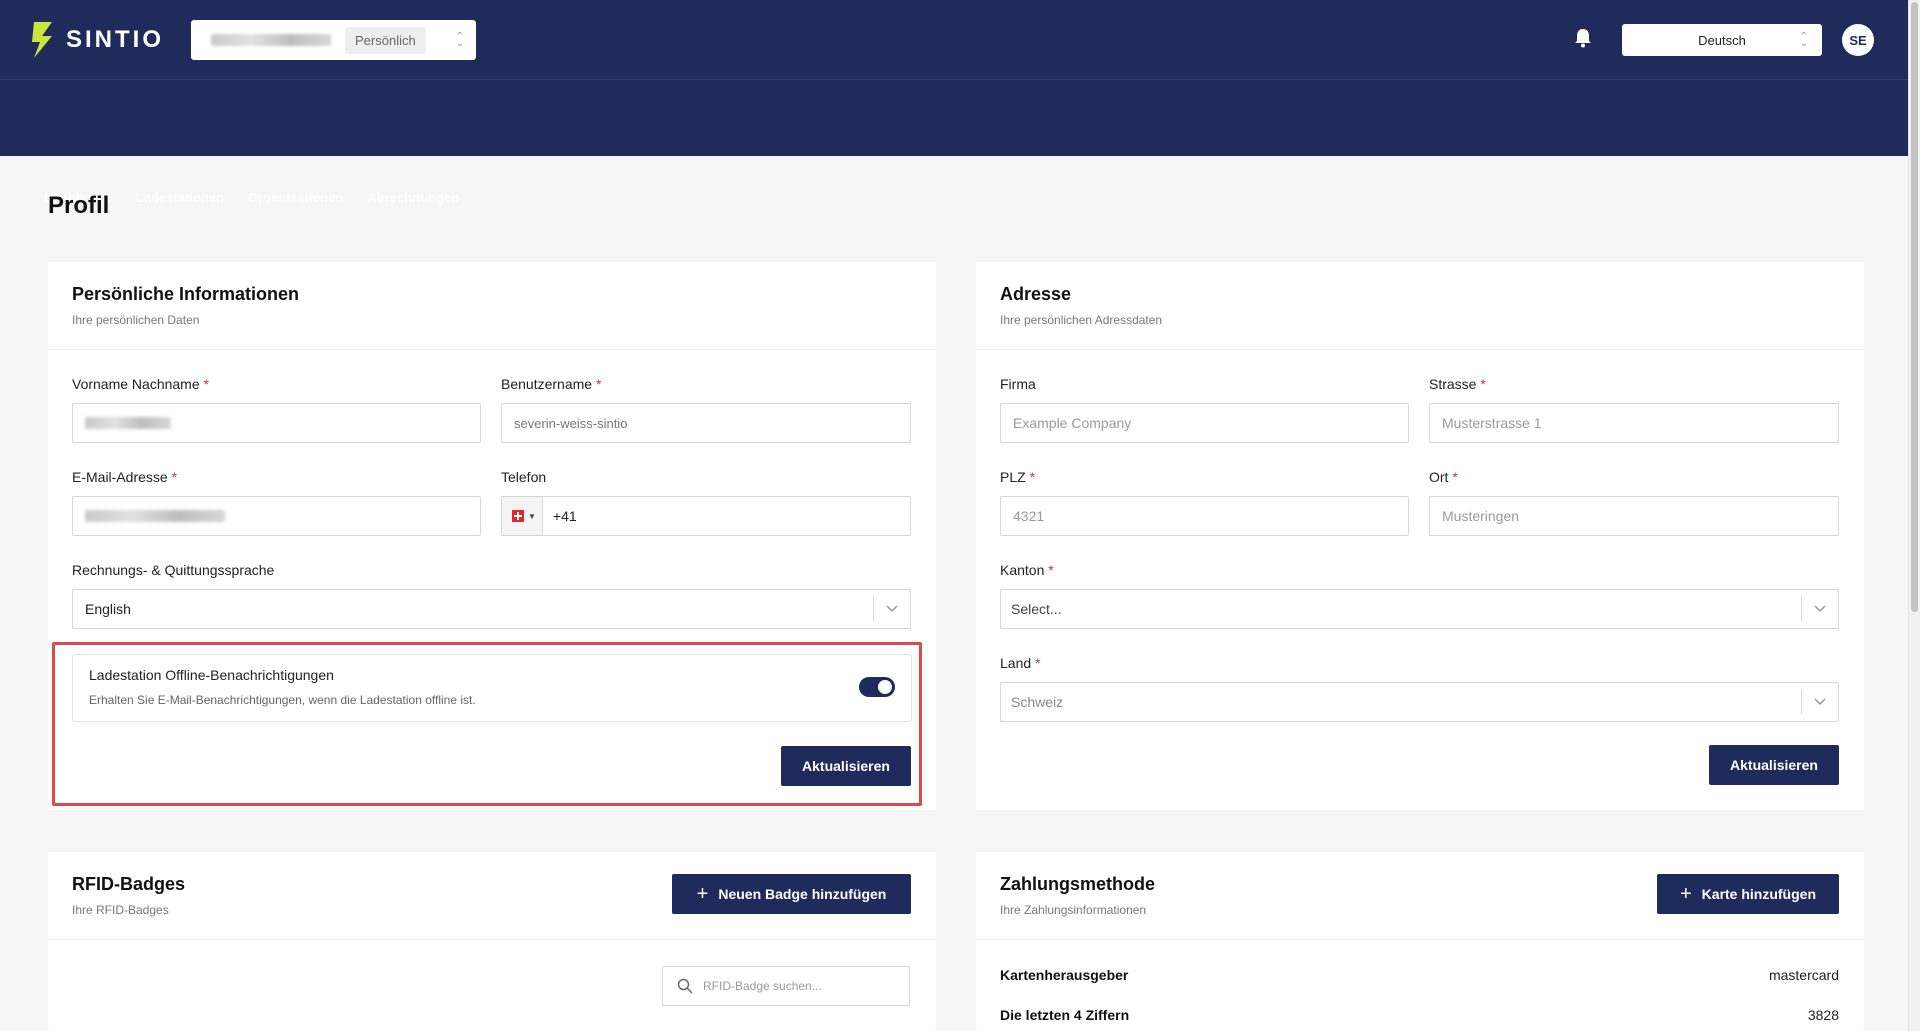 Image resolution: width=1920 pixels, height=1031 pixels. Describe the element at coordinates (180, 197) in the screenshot. I see `nav-item-ladestationen: Ladestationen` at that location.